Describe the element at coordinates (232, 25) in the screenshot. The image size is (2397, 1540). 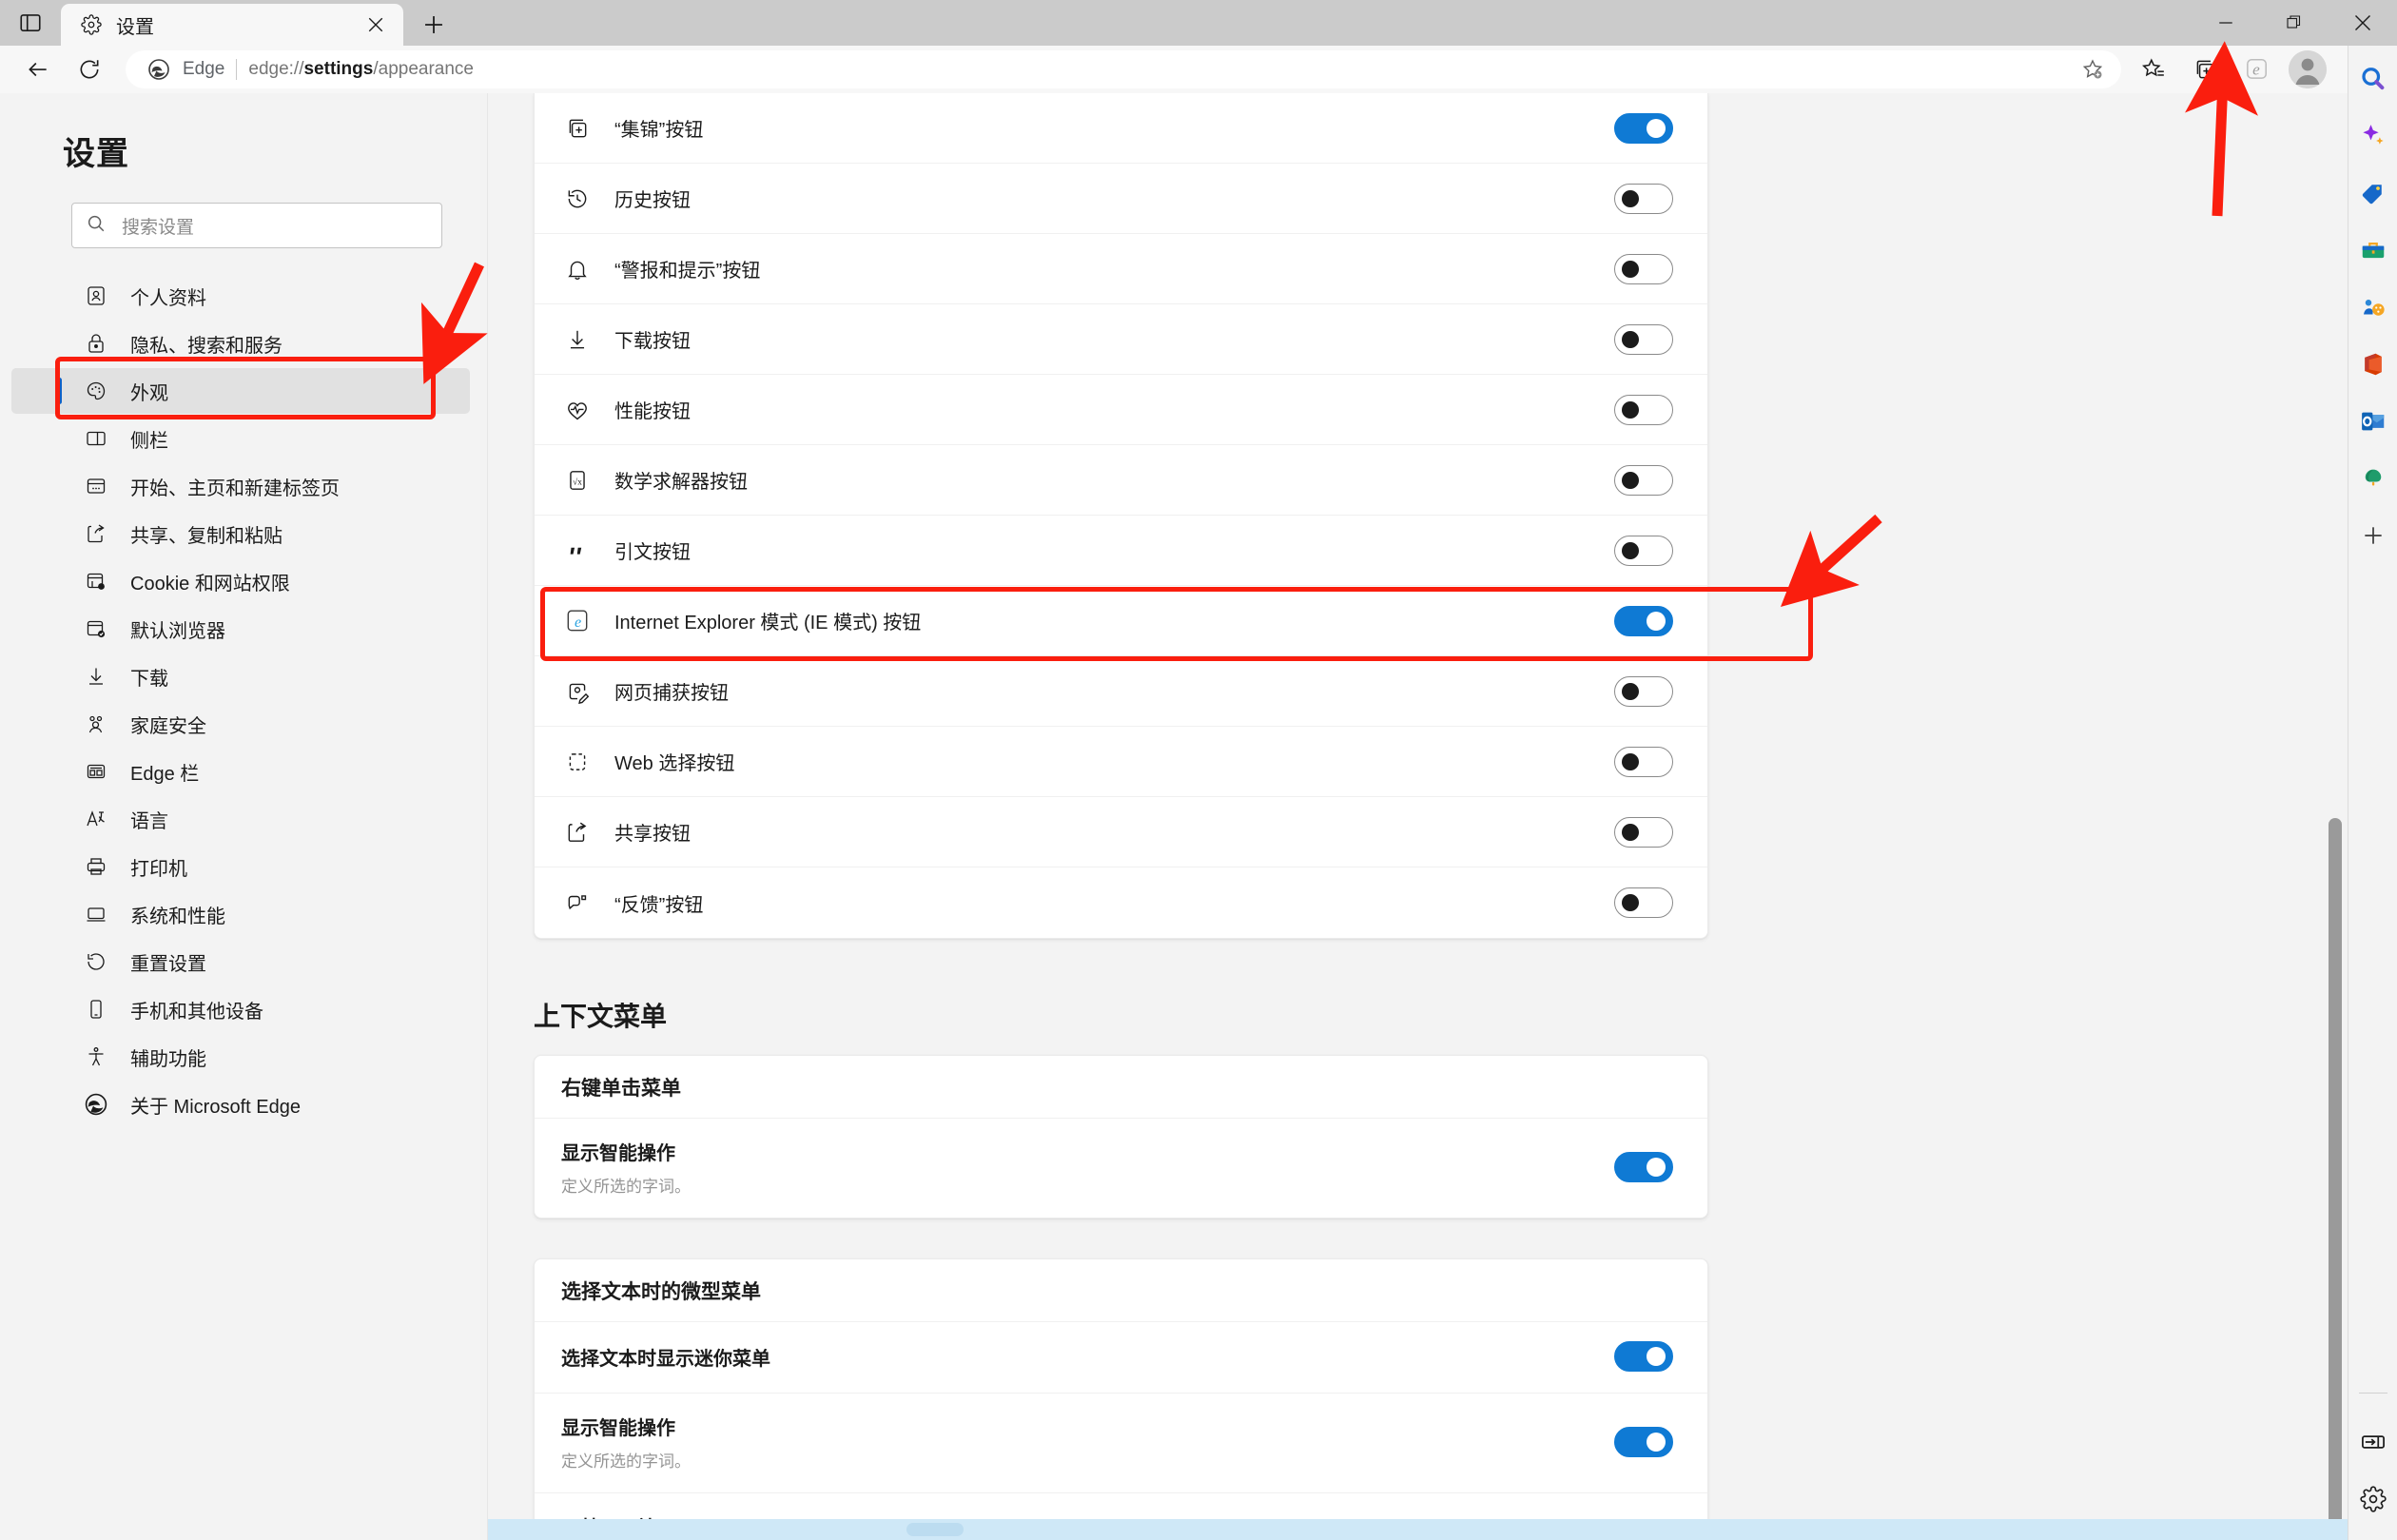
I see `browser-tab-settings: 设置` at that location.